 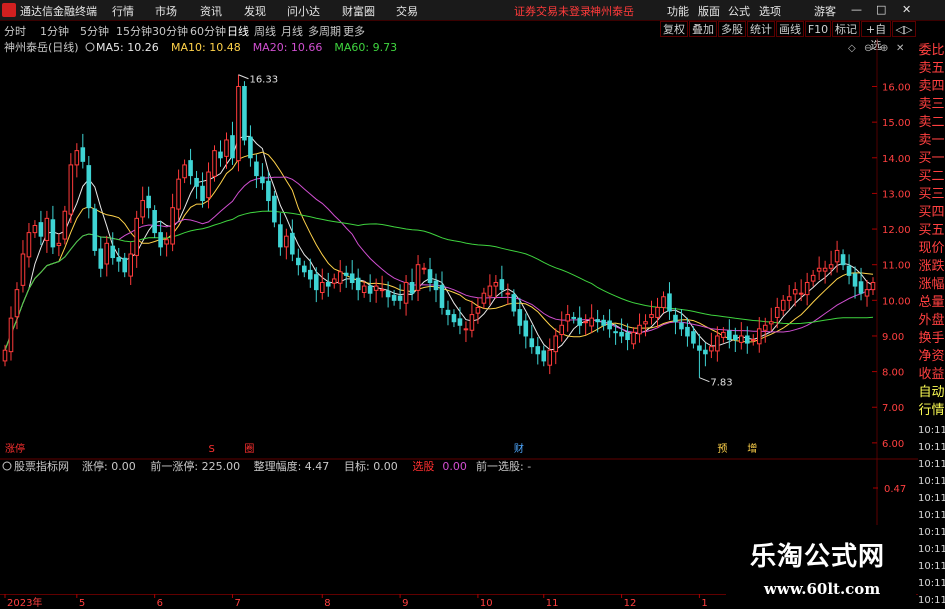 What do you see at coordinates (846, 29) in the screenshot?
I see `mark-button: 标记` at bounding box center [846, 29].